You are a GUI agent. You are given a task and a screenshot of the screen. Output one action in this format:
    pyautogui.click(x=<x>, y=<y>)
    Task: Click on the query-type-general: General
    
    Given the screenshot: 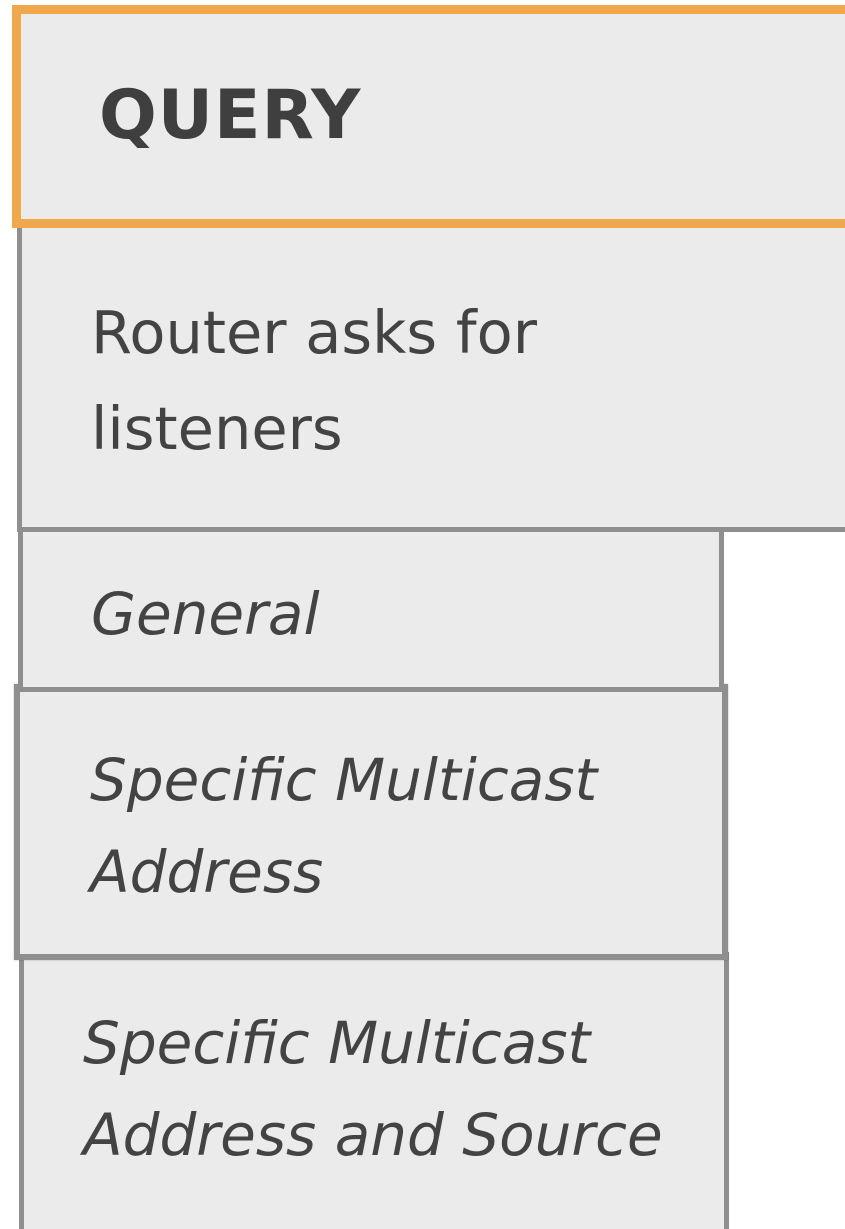 What is the action you would take?
    pyautogui.click(x=371, y=608)
    